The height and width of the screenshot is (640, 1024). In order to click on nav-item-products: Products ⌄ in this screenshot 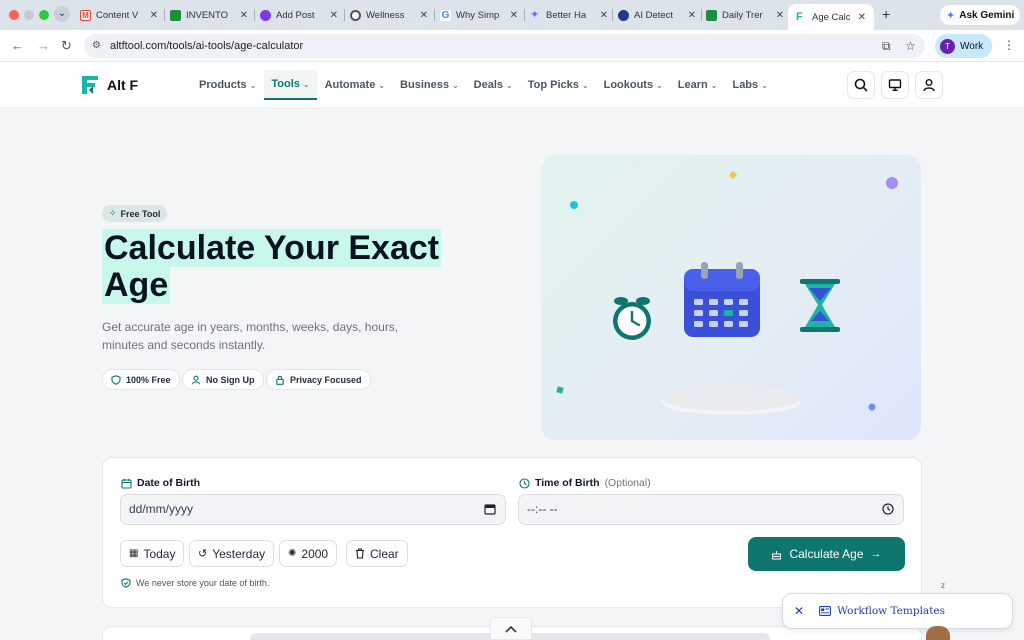, I will do `click(227, 85)`.